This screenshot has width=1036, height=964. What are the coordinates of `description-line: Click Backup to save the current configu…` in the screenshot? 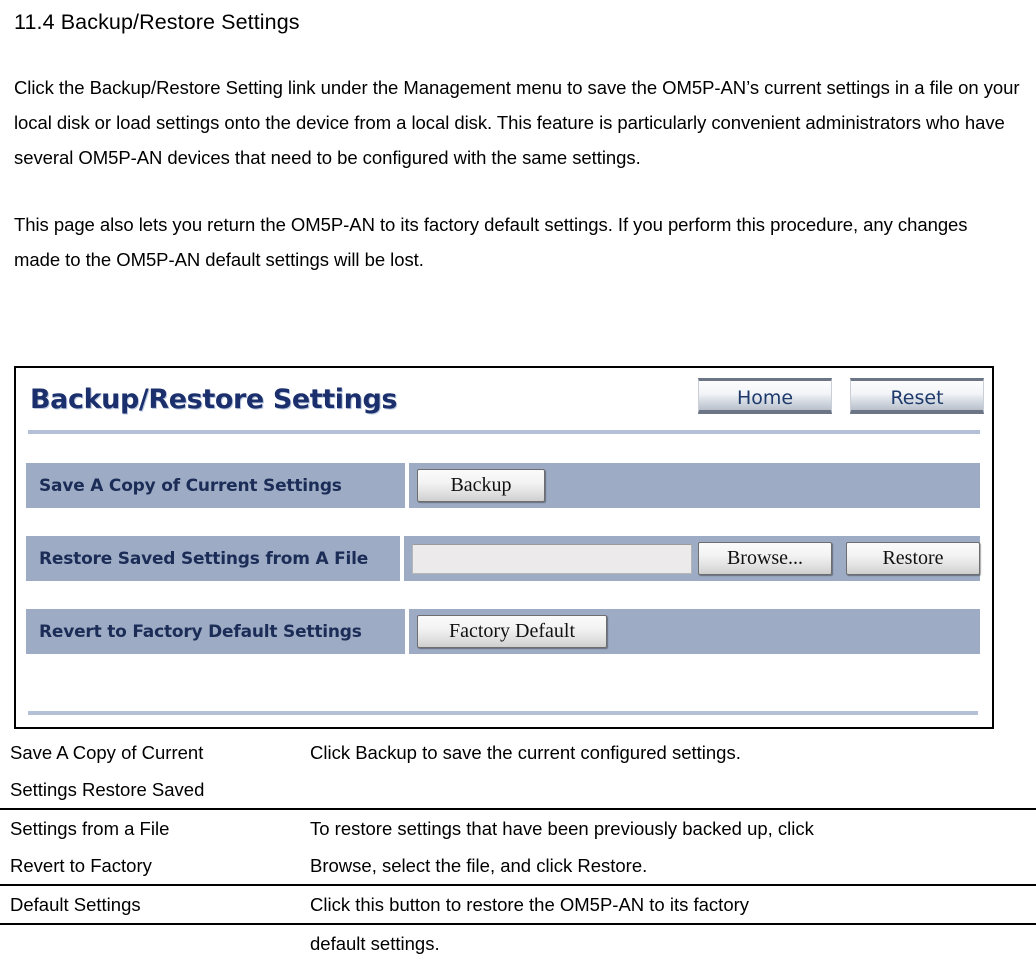 It's located at (525, 752).